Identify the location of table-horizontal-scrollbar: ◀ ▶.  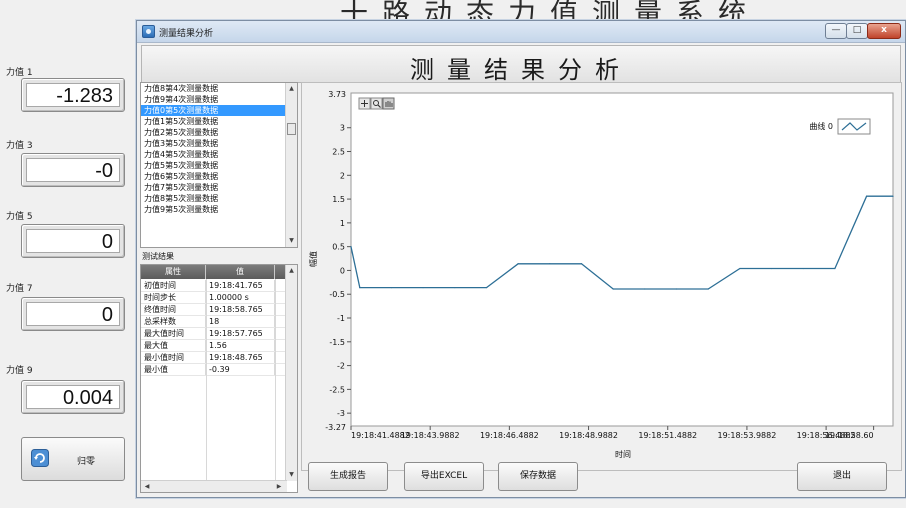
(214, 486).